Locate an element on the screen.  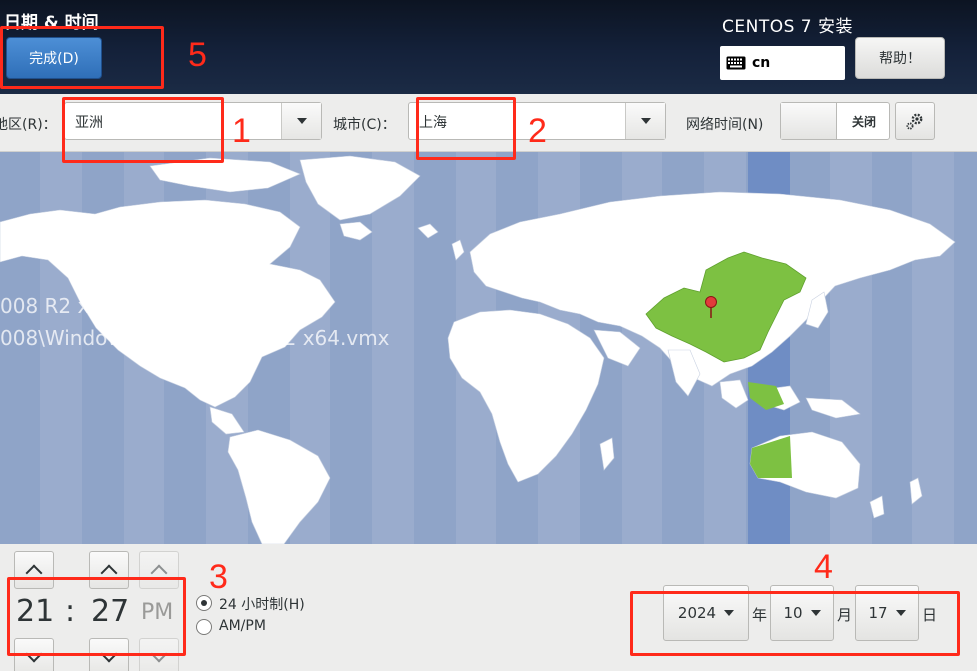
ntp-config-button is located at coordinates (915, 121).